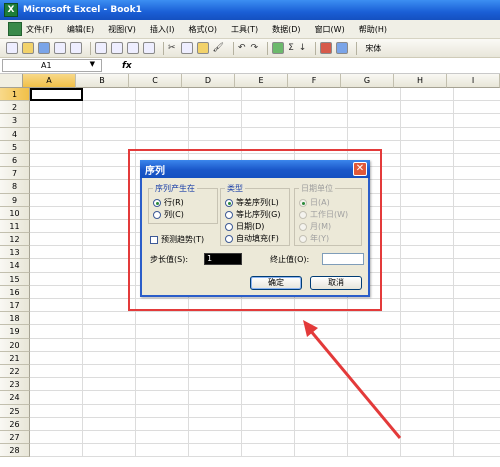 Image resolution: width=500 pixels, height=467 pixels. Describe the element at coordinates (117, 48) in the screenshot. I see `print-preview-icon` at that location.